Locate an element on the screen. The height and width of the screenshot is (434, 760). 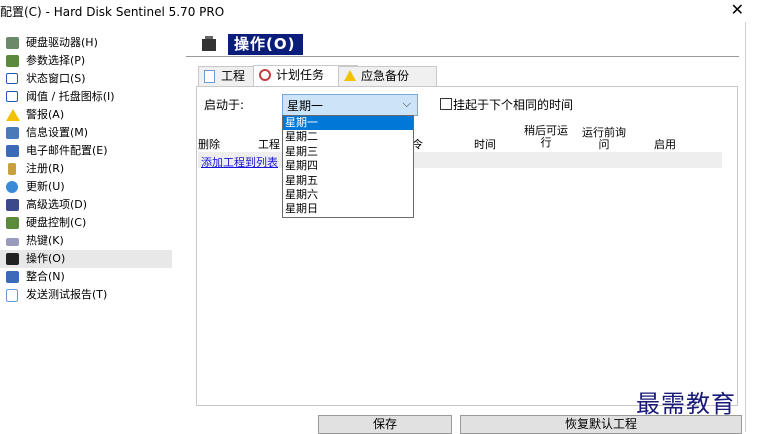
dropdown-option: 星期四 is located at coordinates (348, 166).